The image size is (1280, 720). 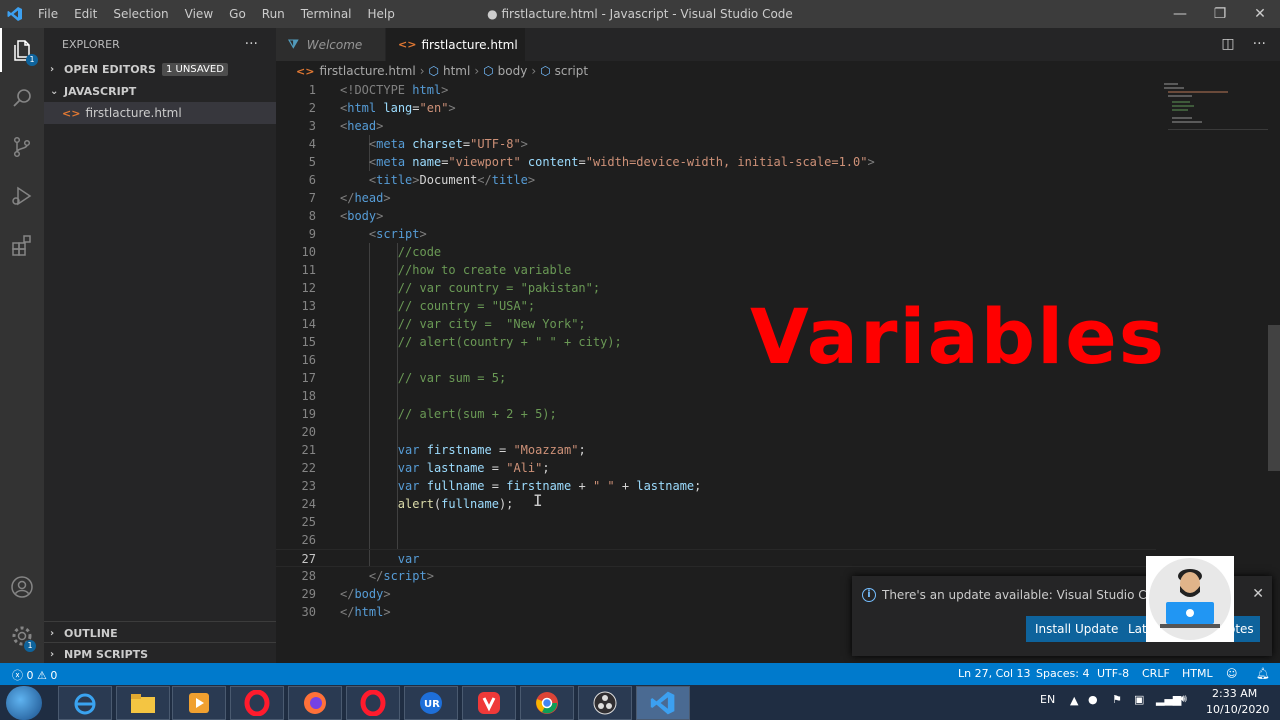 I want to click on line-number: 29, so click(x=308, y=594).